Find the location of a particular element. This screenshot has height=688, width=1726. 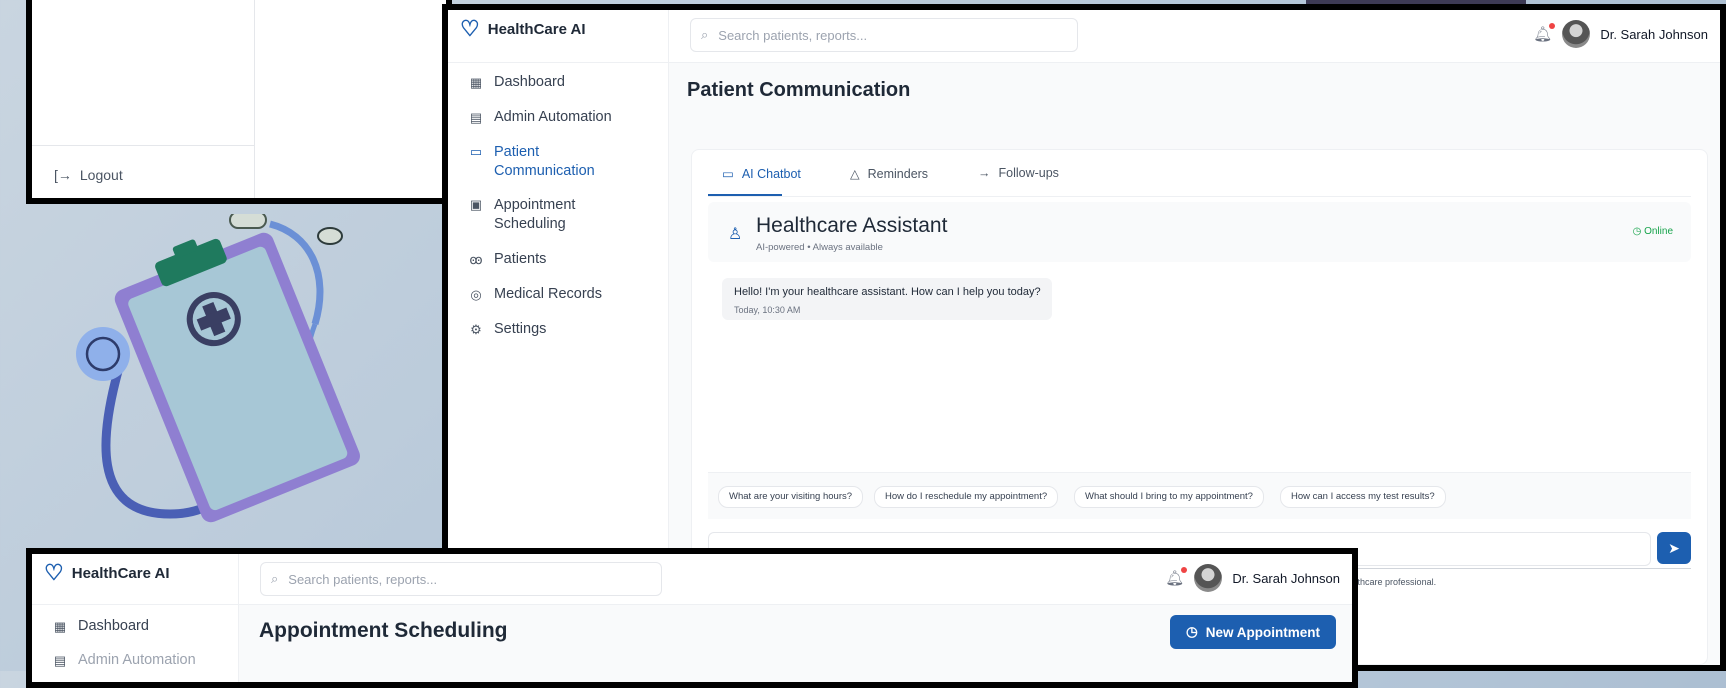

tab-ai-chatbot: ▭ AI Chatbot is located at coordinates (761, 174).